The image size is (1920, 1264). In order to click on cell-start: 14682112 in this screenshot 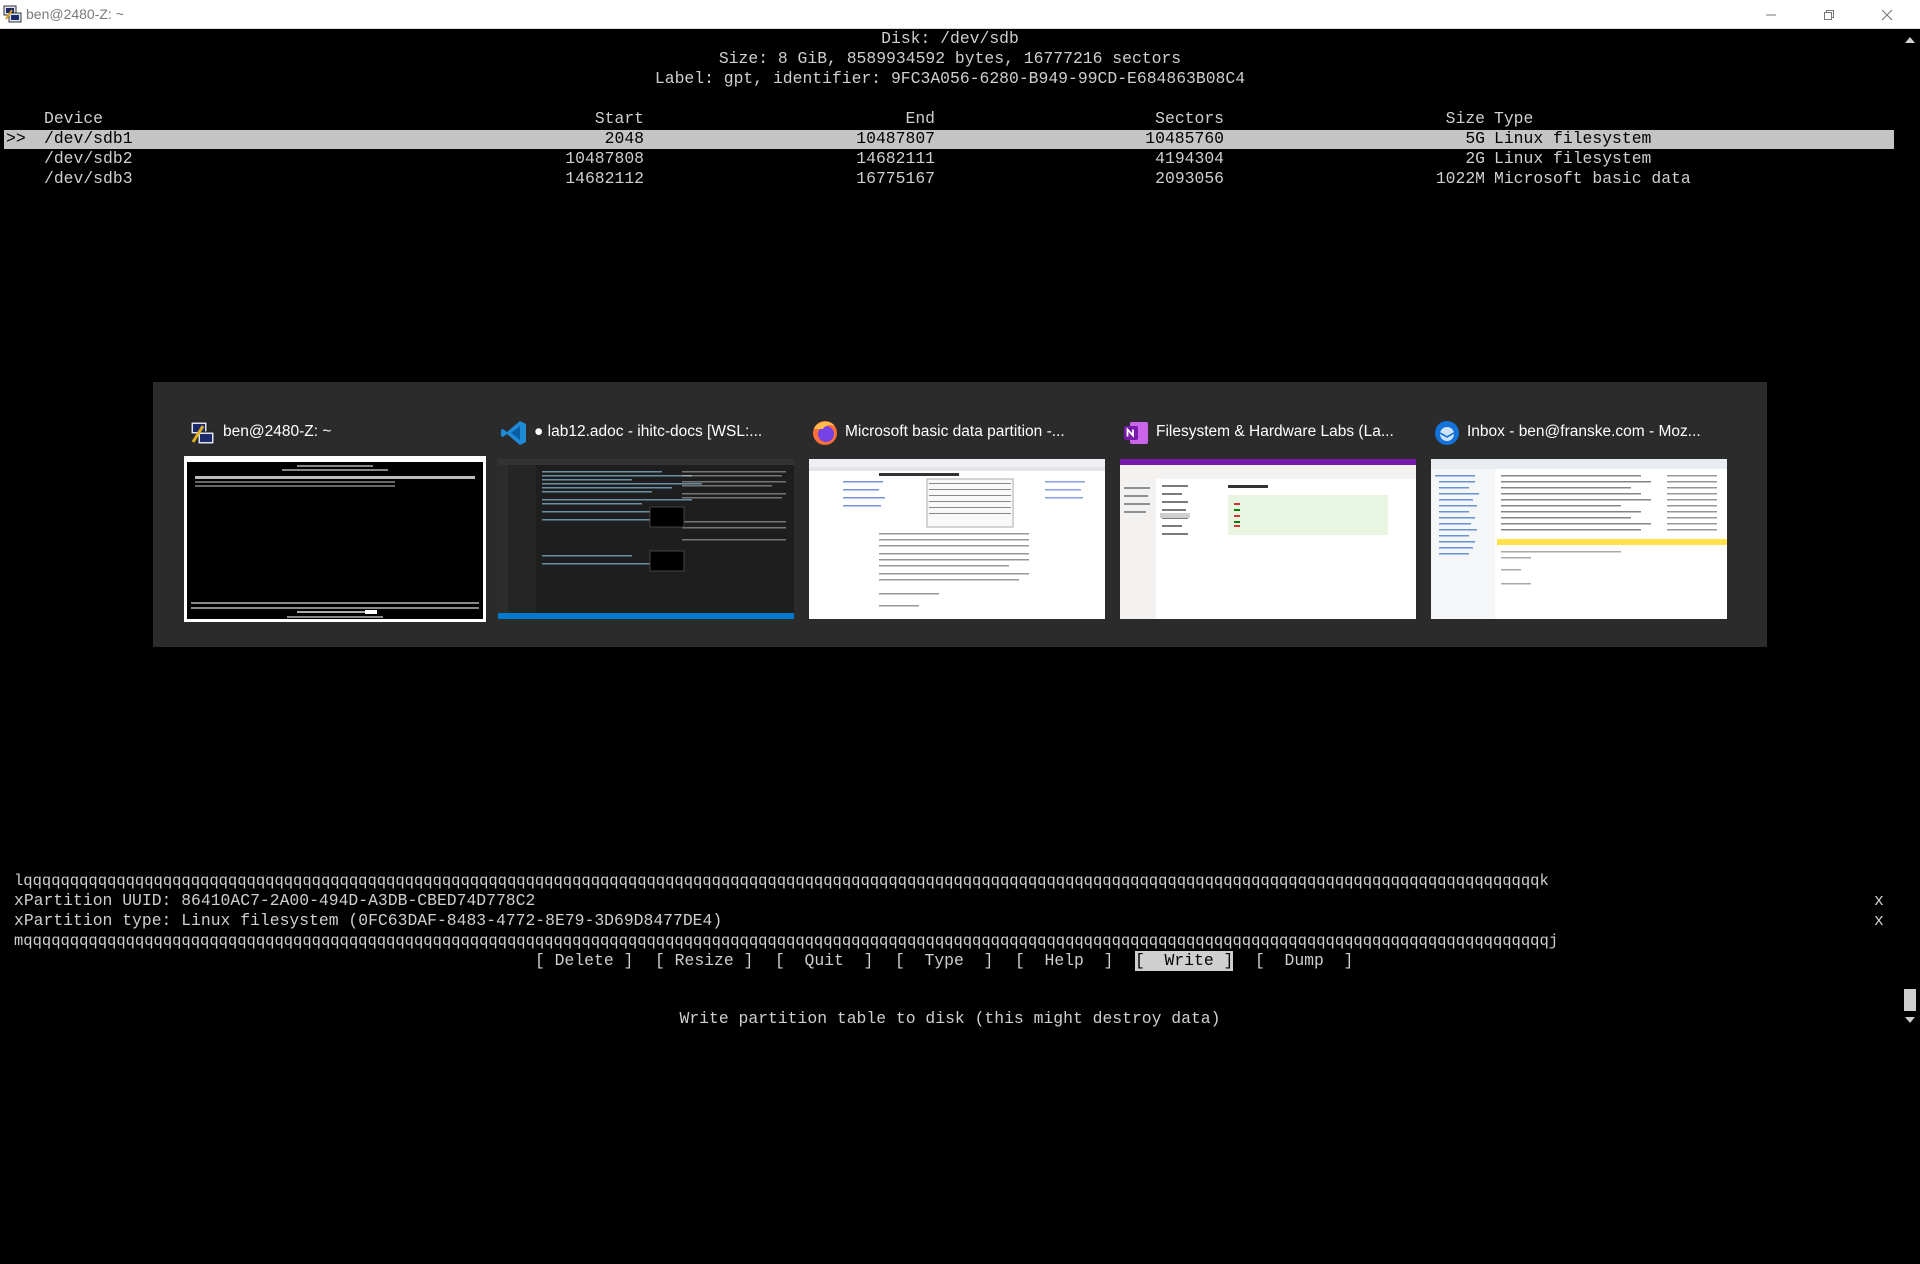, I will do `click(604, 178)`.